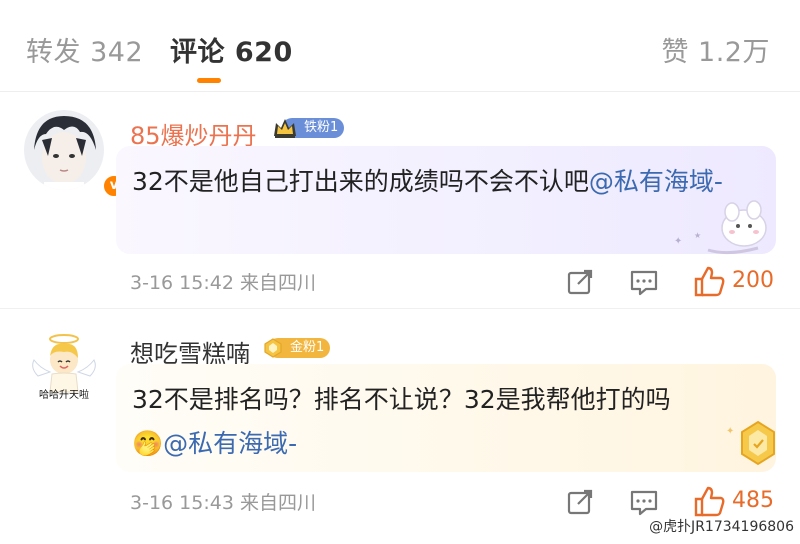 The image size is (800, 544). I want to click on active-tab-indicator, so click(209, 80).